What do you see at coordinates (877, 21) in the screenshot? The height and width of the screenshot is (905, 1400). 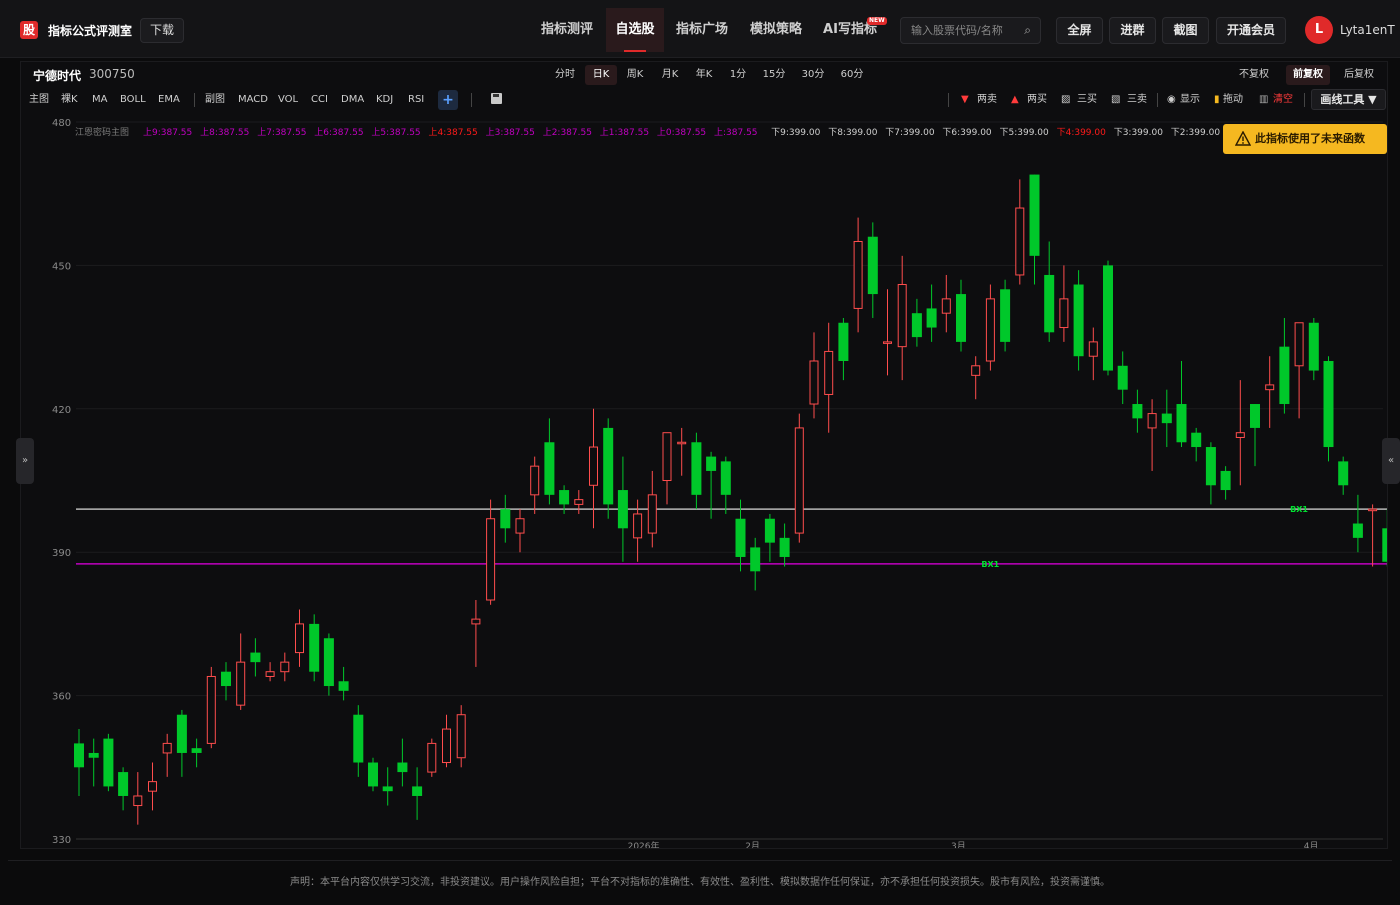 I see `new-badge: NEW` at bounding box center [877, 21].